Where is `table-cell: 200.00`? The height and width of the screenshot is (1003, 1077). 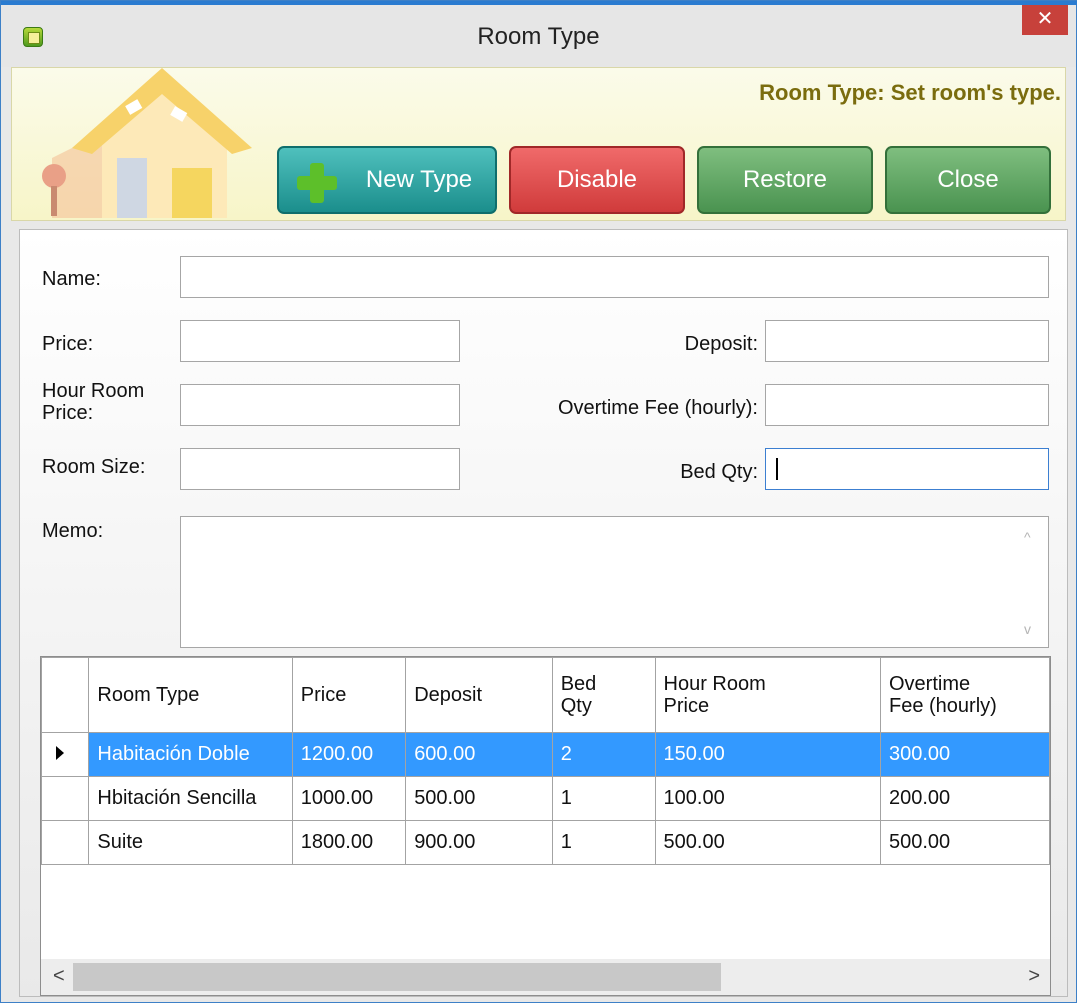
table-cell: 200.00 is located at coordinates (965, 798).